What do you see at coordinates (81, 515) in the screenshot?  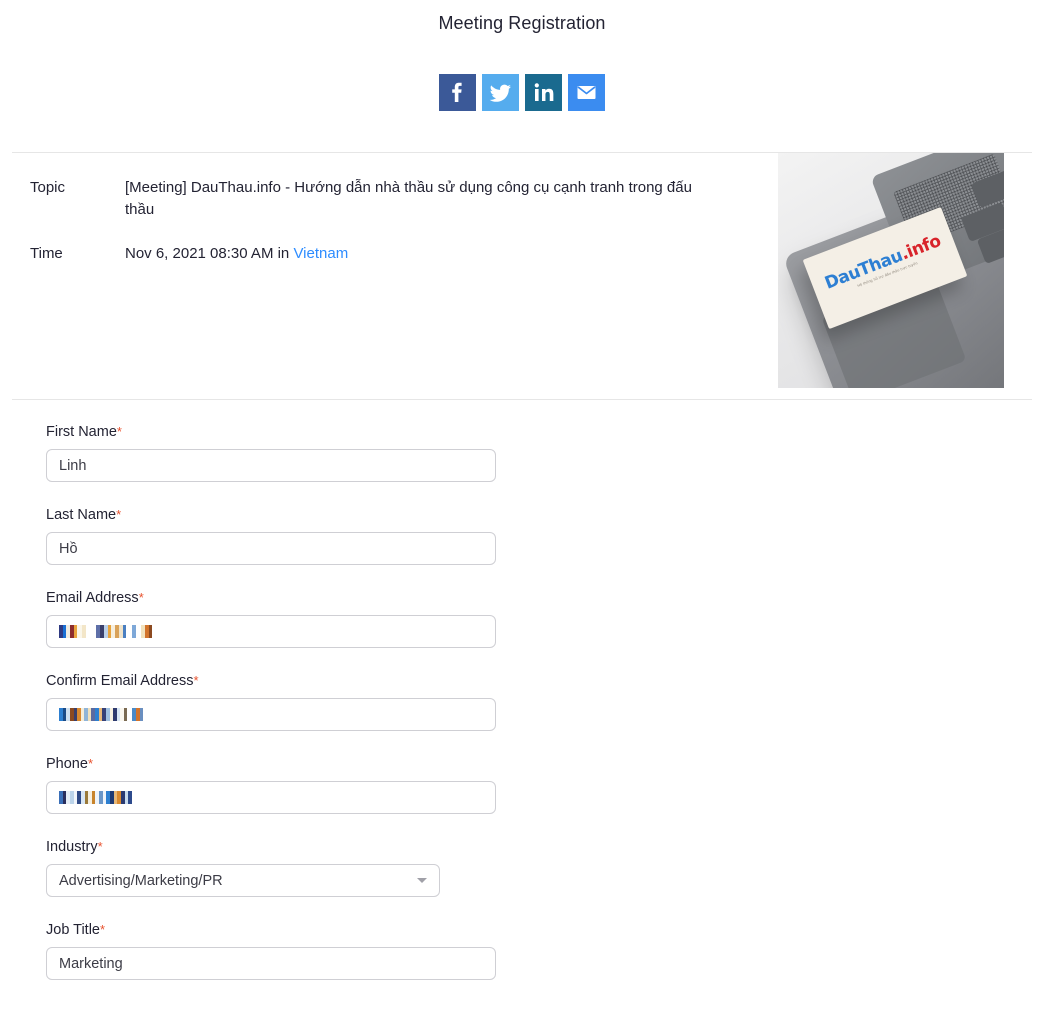 I see `last-name-label-text: Last Name` at bounding box center [81, 515].